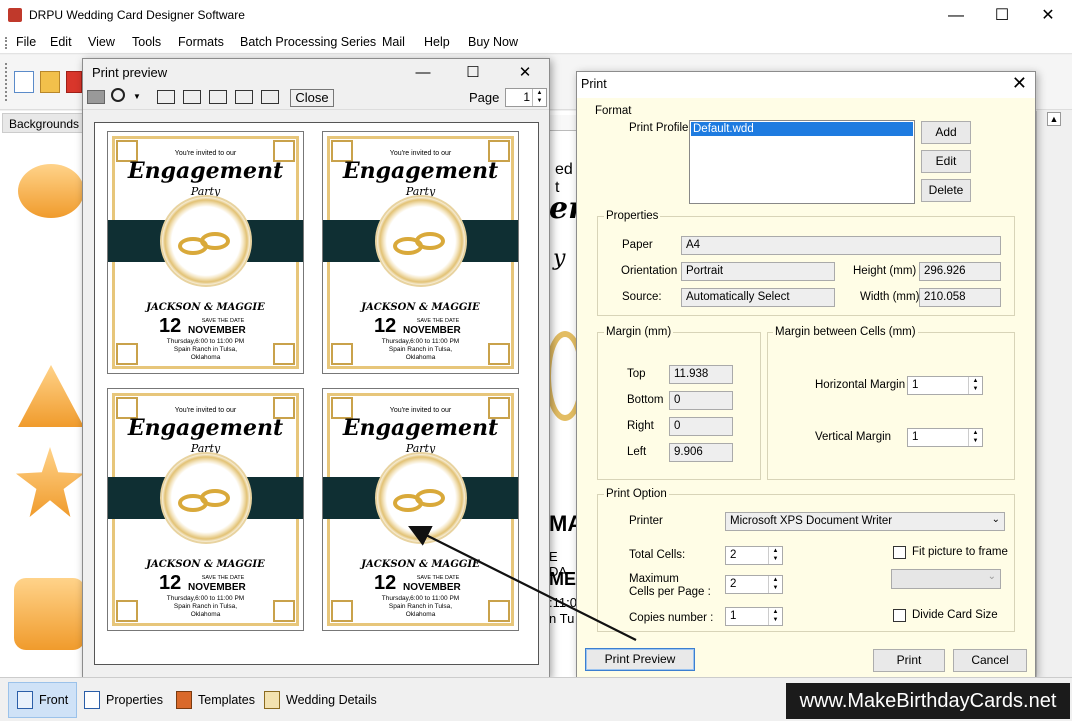 This screenshot has width=1072, height=721. I want to click on tab-front: Front, so click(43, 700).